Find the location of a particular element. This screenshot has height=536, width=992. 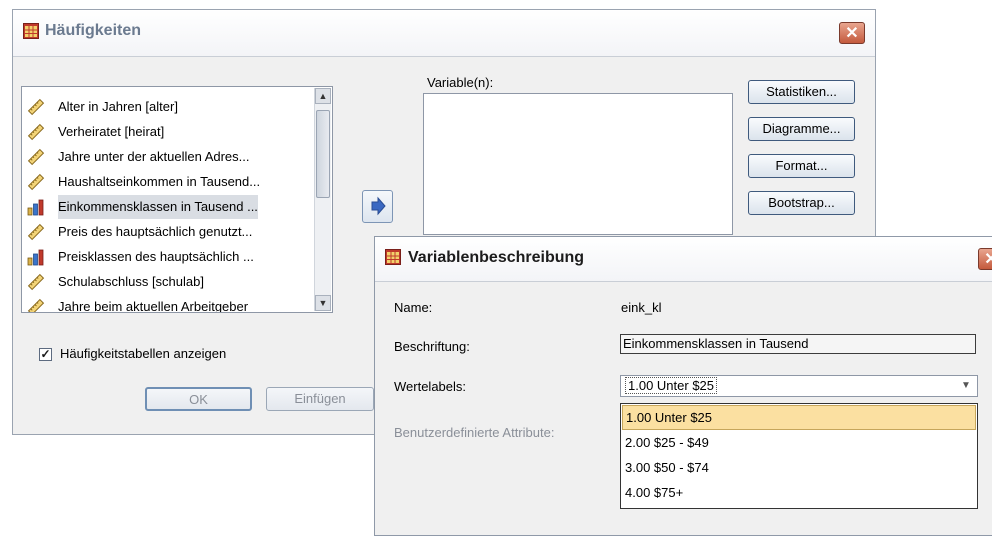

move-to-variables-button is located at coordinates (377, 206).